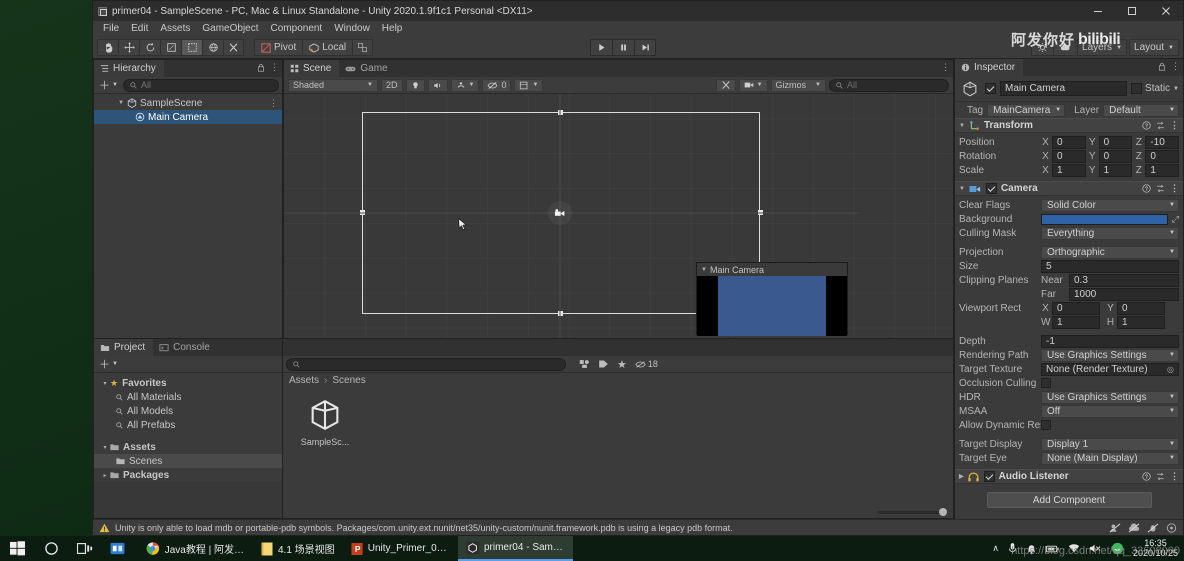 This screenshot has height=561, width=1184. Describe the element at coordinates (1069, 170) in the screenshot. I see `scale-x-input: 1` at that location.